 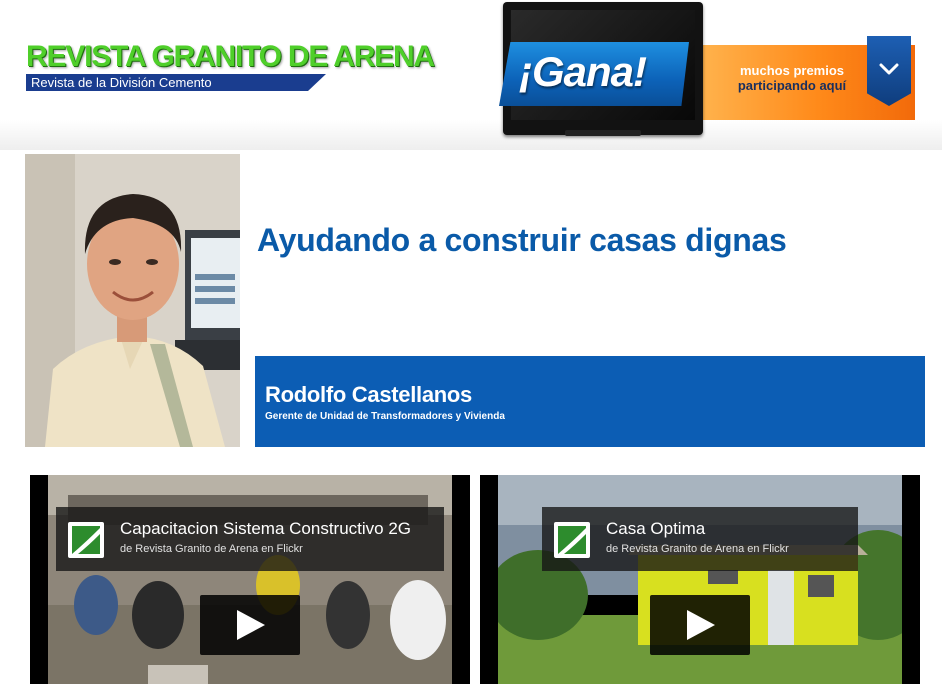 I want to click on author-name: Rodolfo Castellanos, so click(x=368, y=394).